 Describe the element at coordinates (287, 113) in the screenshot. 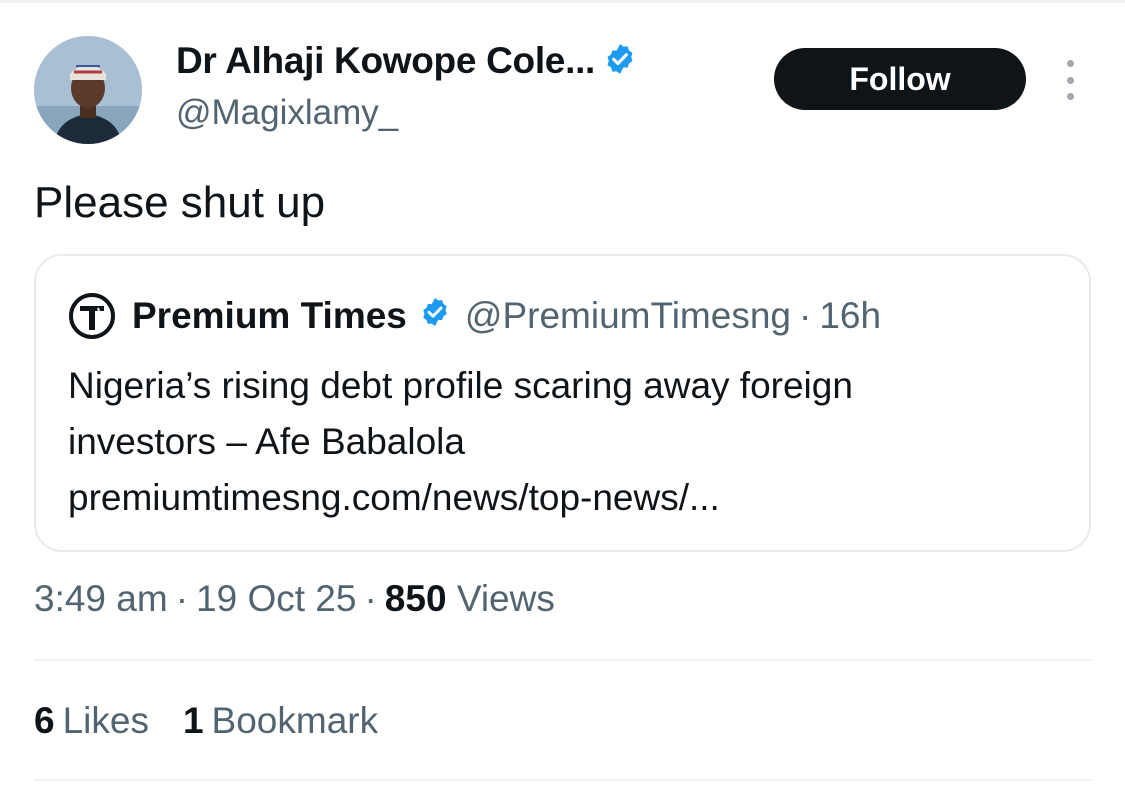

I see `author-handle: @Magixlamy_` at that location.